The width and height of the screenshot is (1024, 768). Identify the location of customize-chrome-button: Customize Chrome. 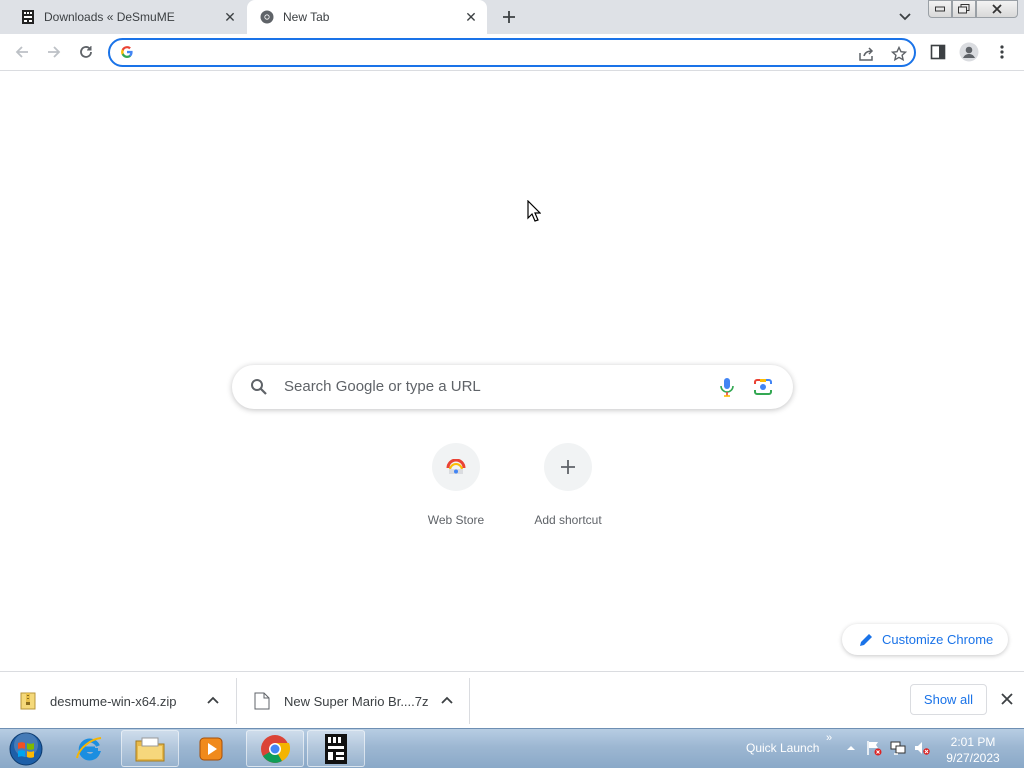
(925, 639).